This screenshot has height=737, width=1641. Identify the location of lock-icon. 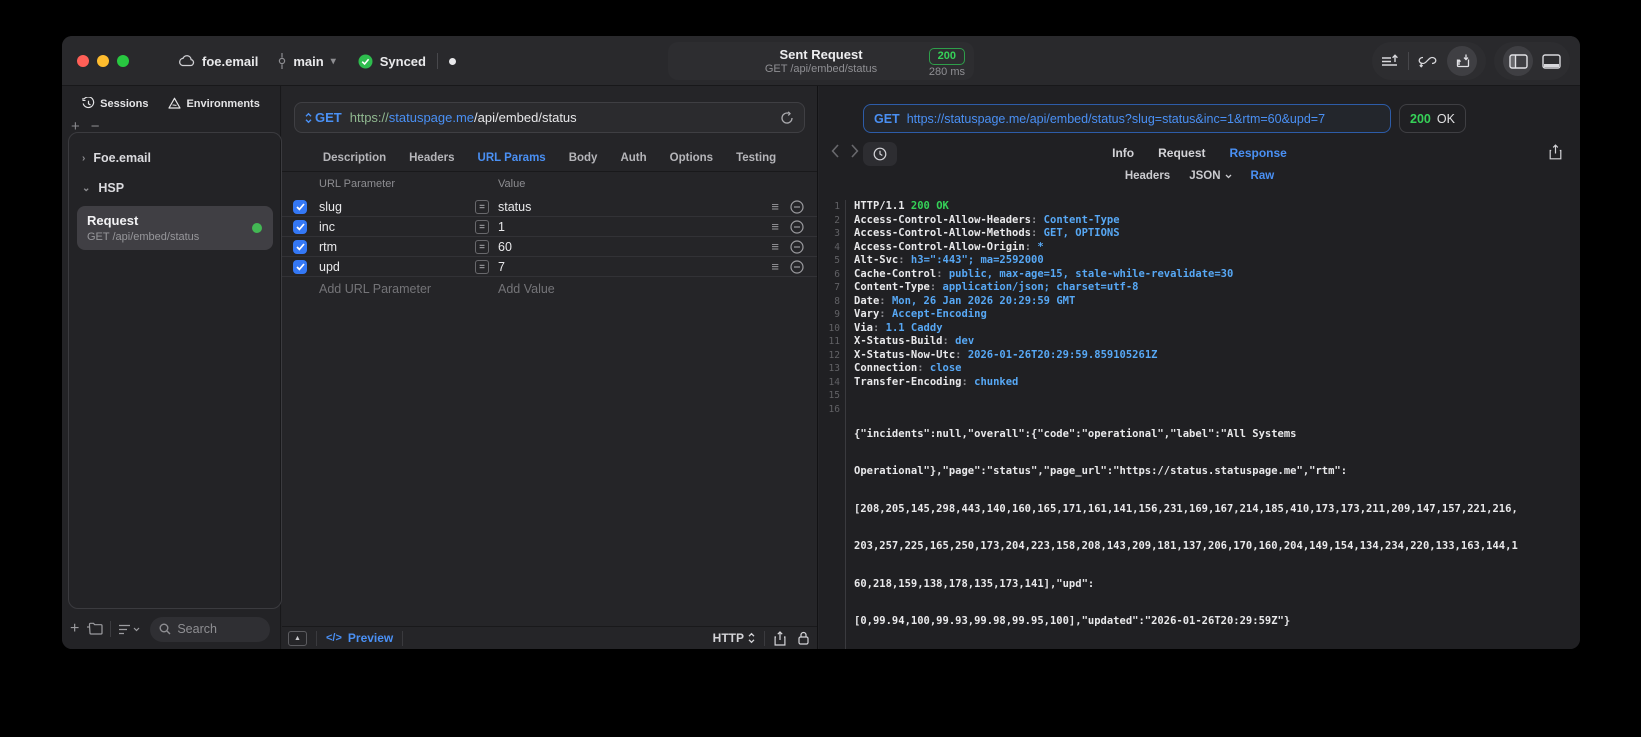
(803, 638).